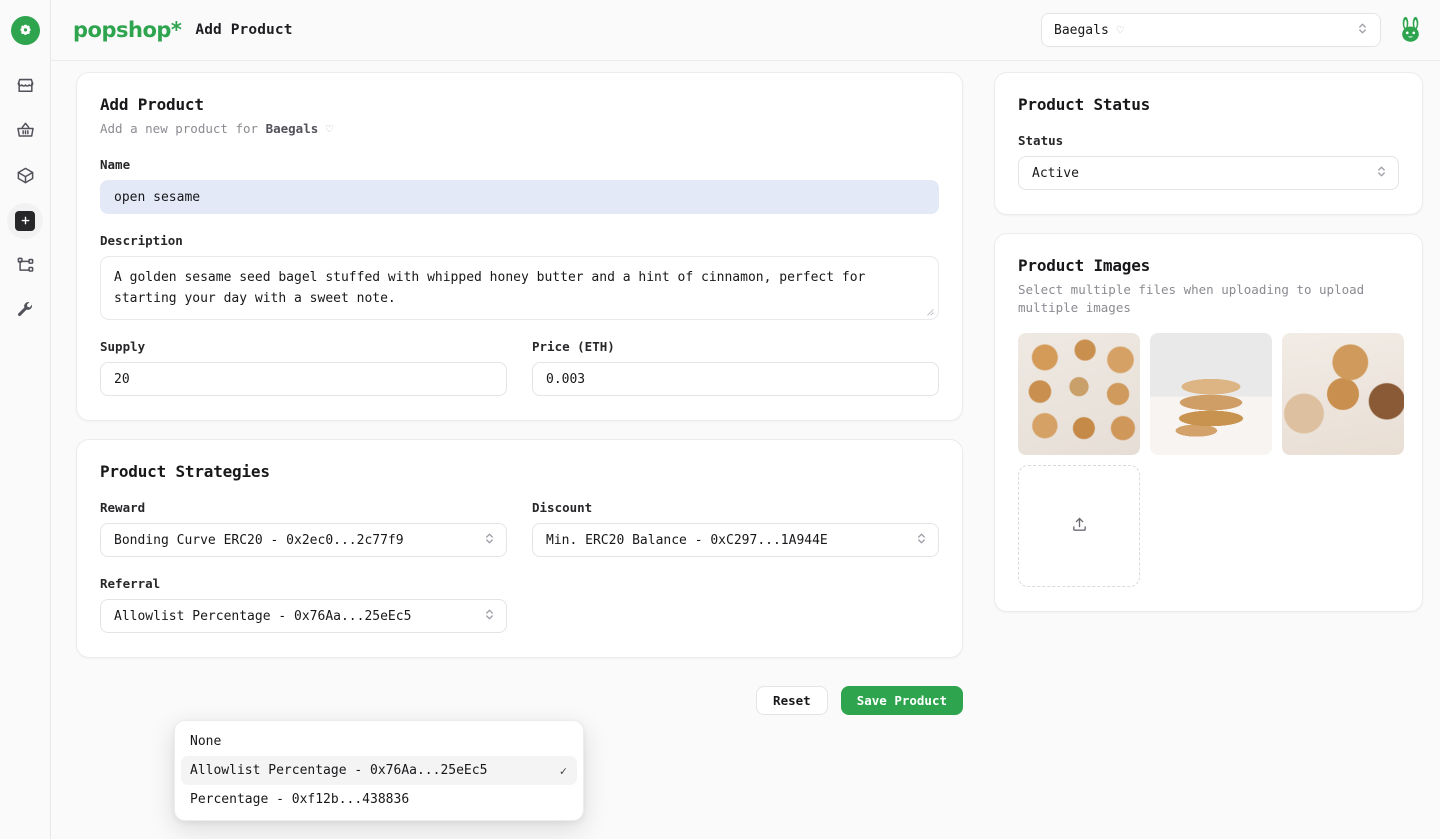  Describe the element at coordinates (123, 347) in the screenshot. I see `supply-label: Supply` at that location.